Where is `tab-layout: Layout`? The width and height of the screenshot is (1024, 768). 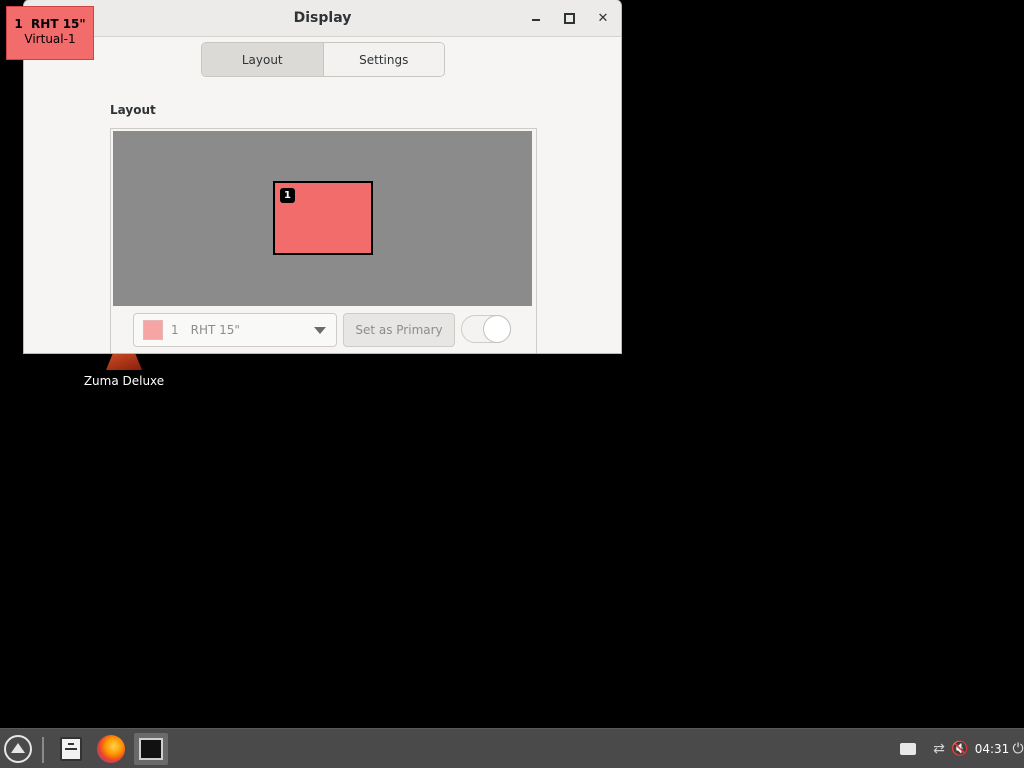 tab-layout: Layout is located at coordinates (263, 59).